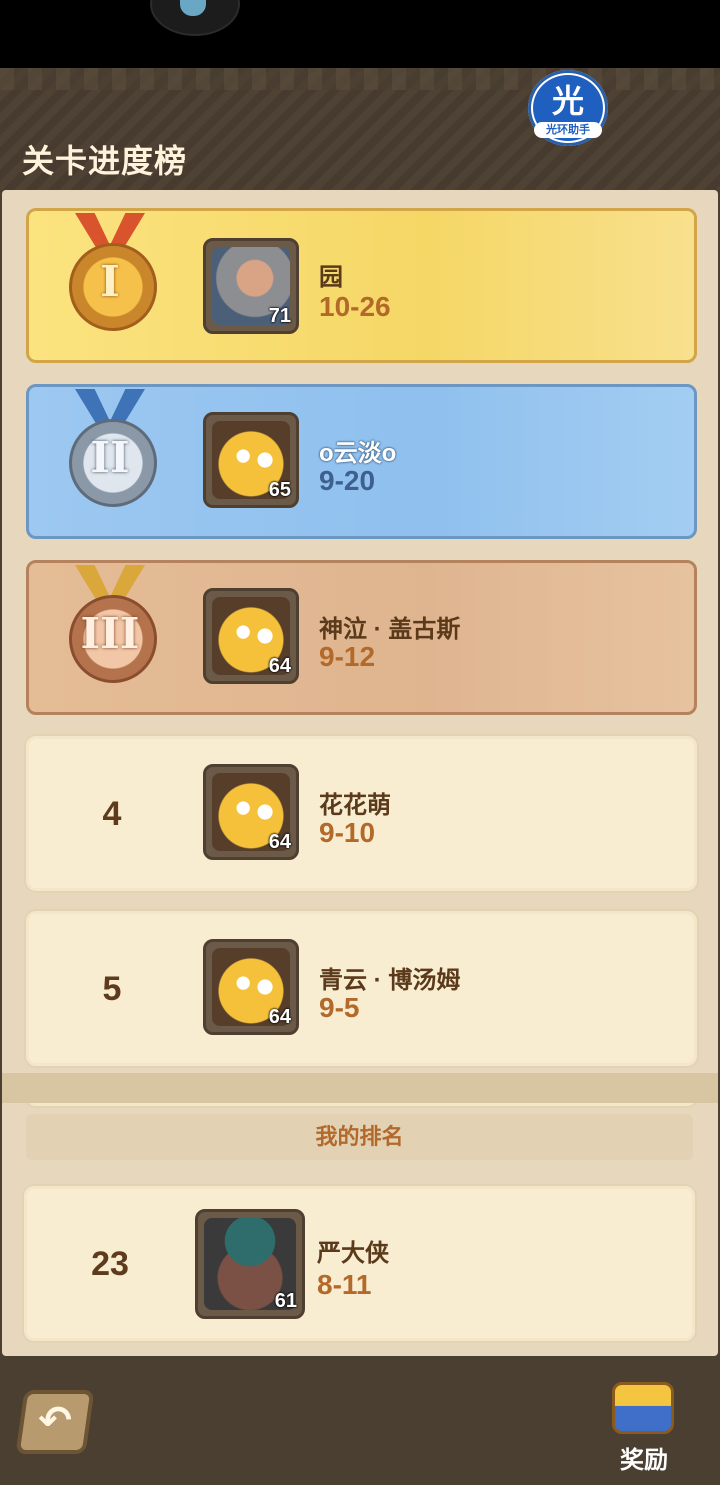  Describe the element at coordinates (195, 18) in the screenshot. I see `app-icon` at that location.